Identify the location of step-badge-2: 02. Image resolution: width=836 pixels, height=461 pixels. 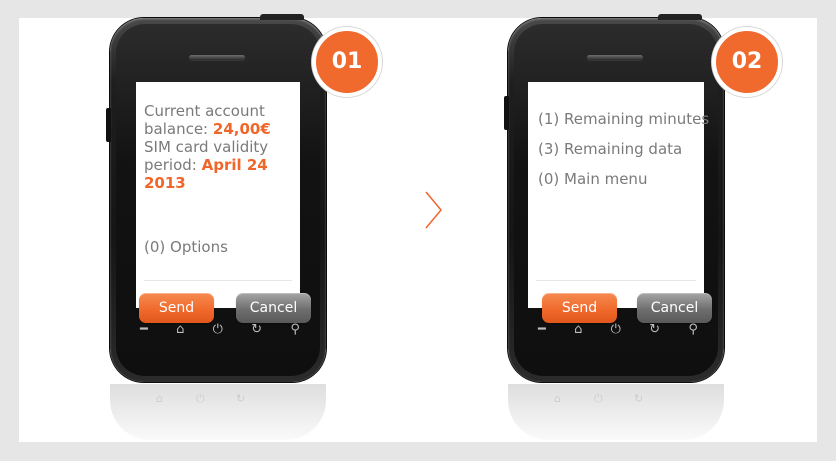
(747, 62).